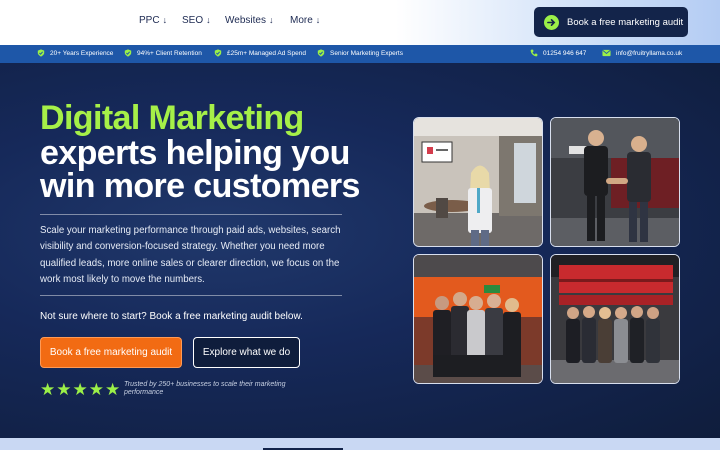 Image resolution: width=720 pixels, height=450 pixels. Describe the element at coordinates (606, 53) in the screenshot. I see `mail-icon` at that location.